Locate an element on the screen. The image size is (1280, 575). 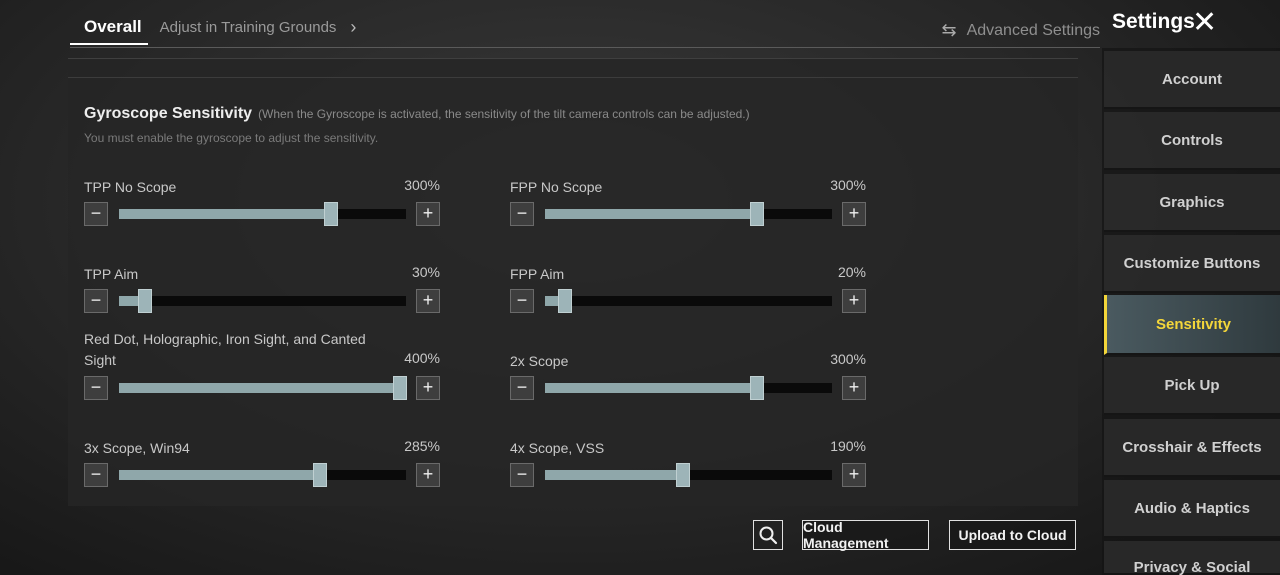
tab-overall: Overall is located at coordinates (113, 31).